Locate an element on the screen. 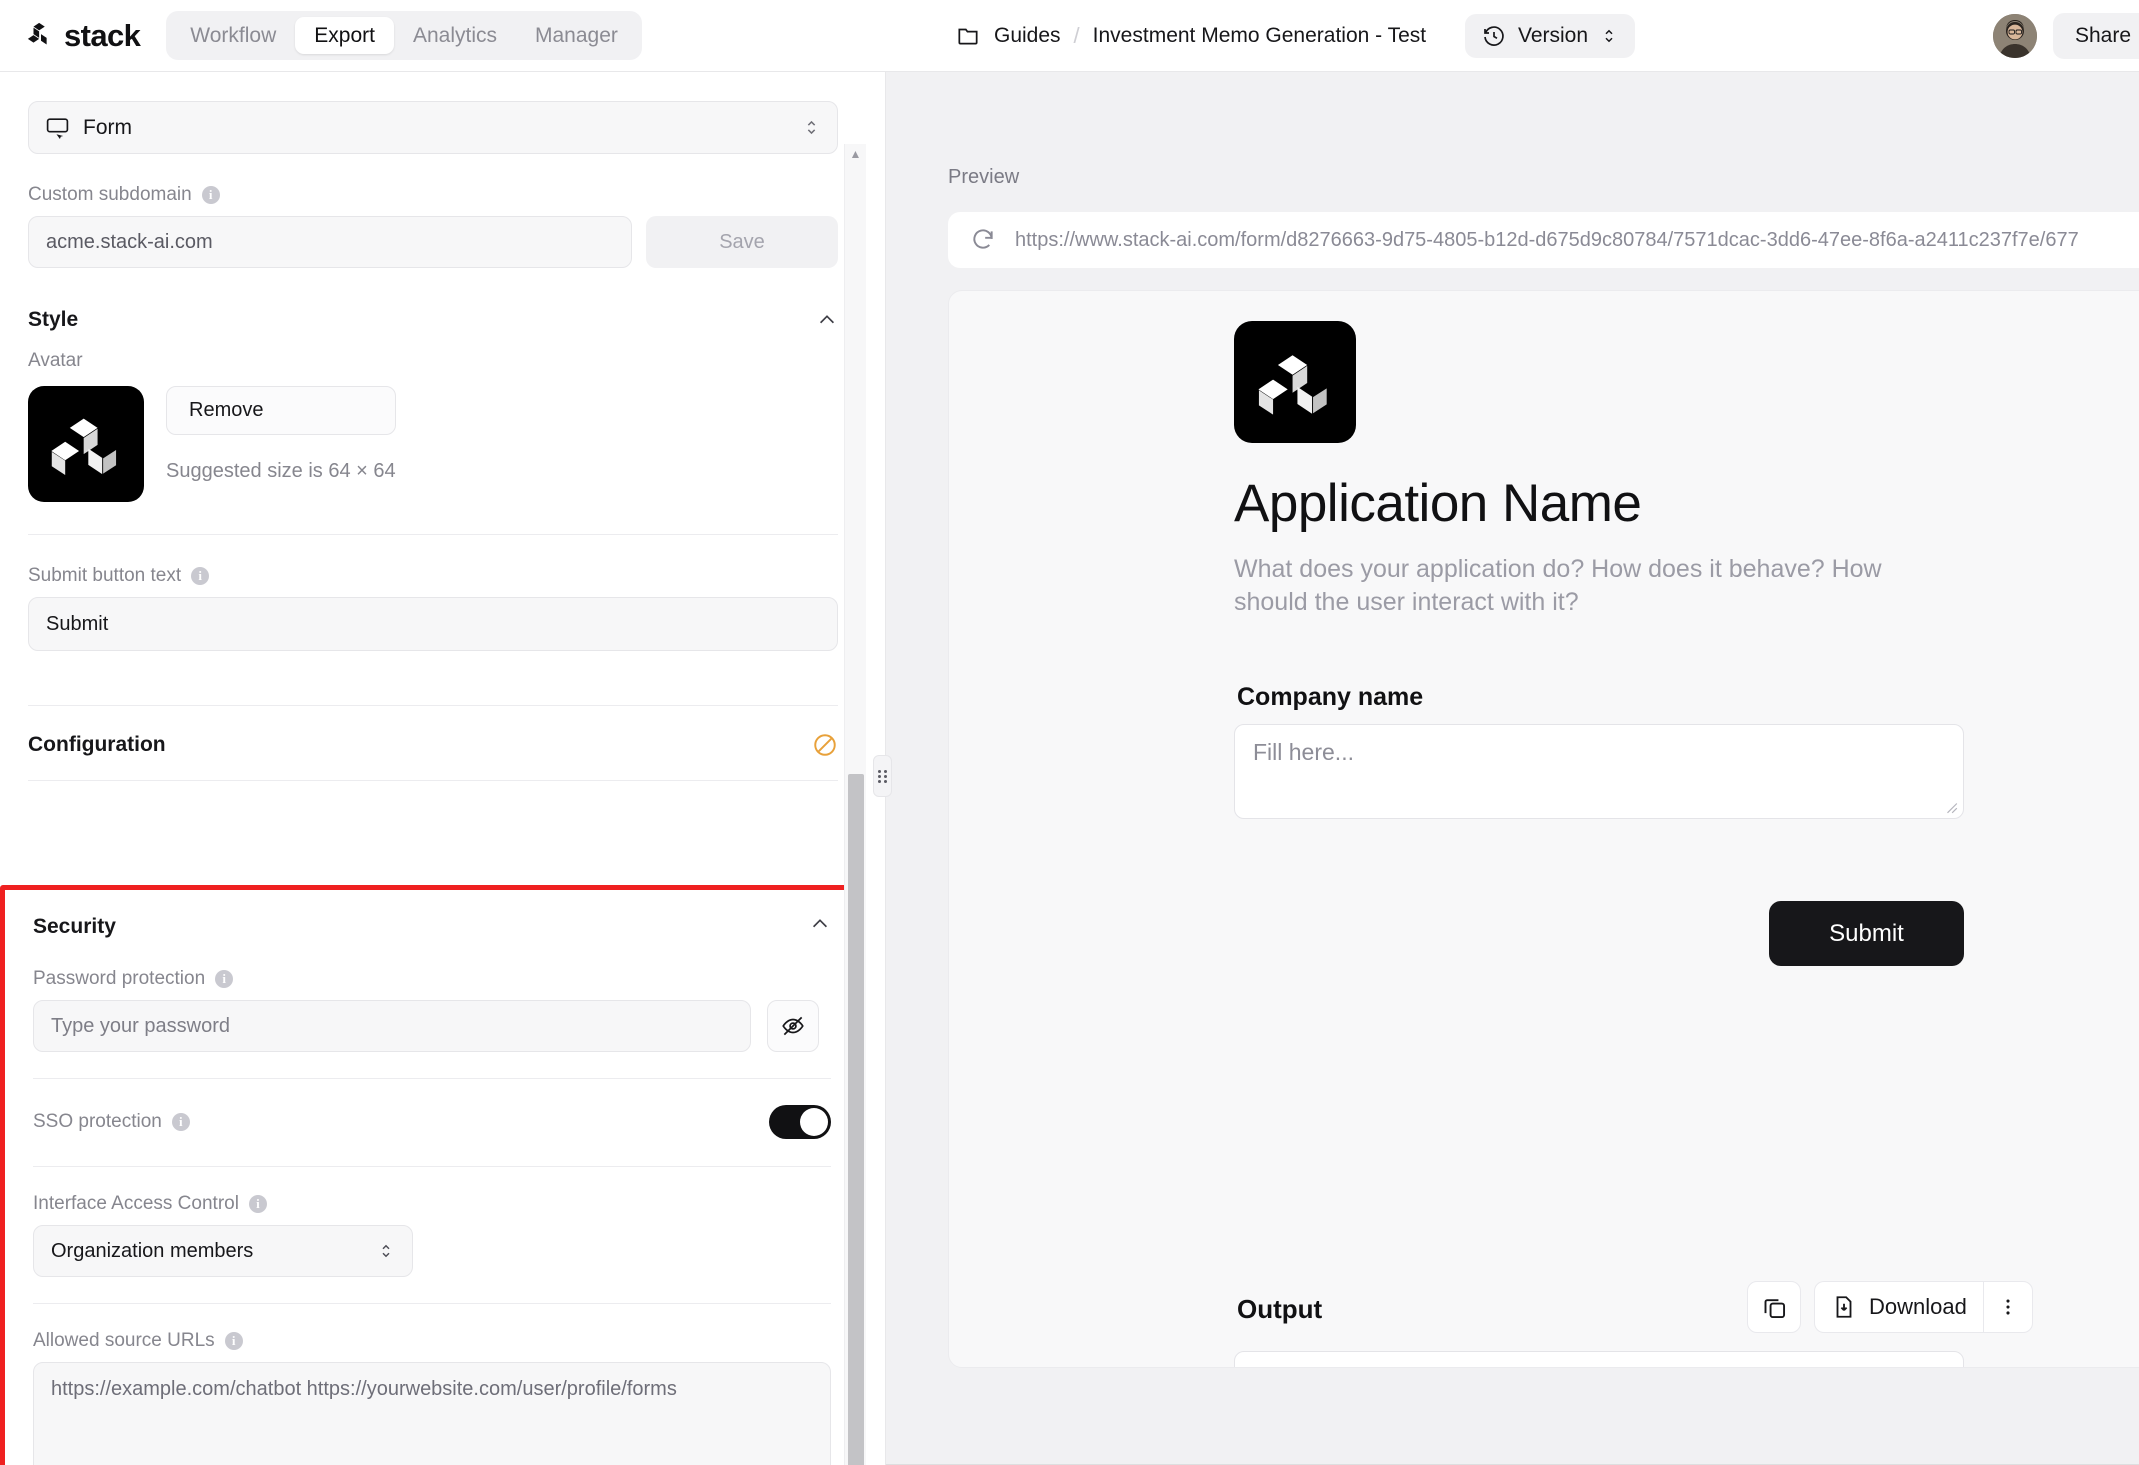 Image resolution: width=2139 pixels, height=1465 pixels. breadcrumb-folder: Guides is located at coordinates (1027, 36).